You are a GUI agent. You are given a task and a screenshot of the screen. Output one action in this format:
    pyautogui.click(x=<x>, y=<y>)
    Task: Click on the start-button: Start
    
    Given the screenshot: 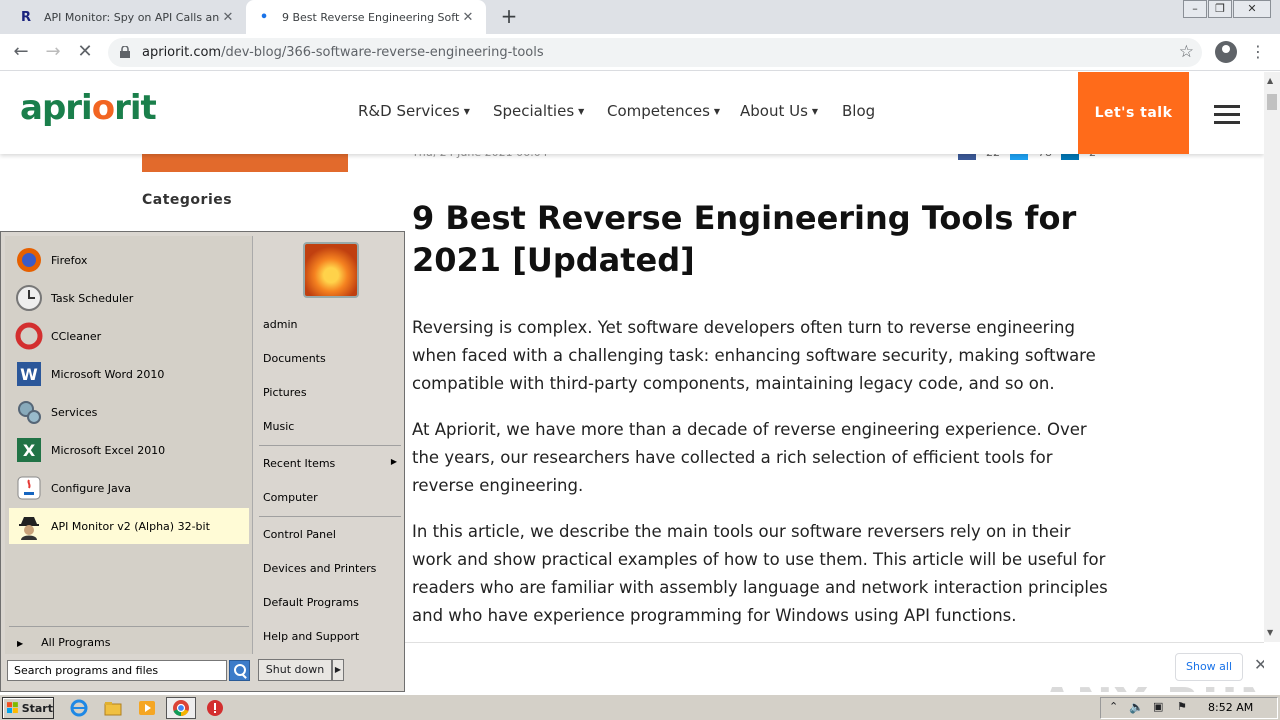 What is the action you would take?
    pyautogui.click(x=28, y=708)
    